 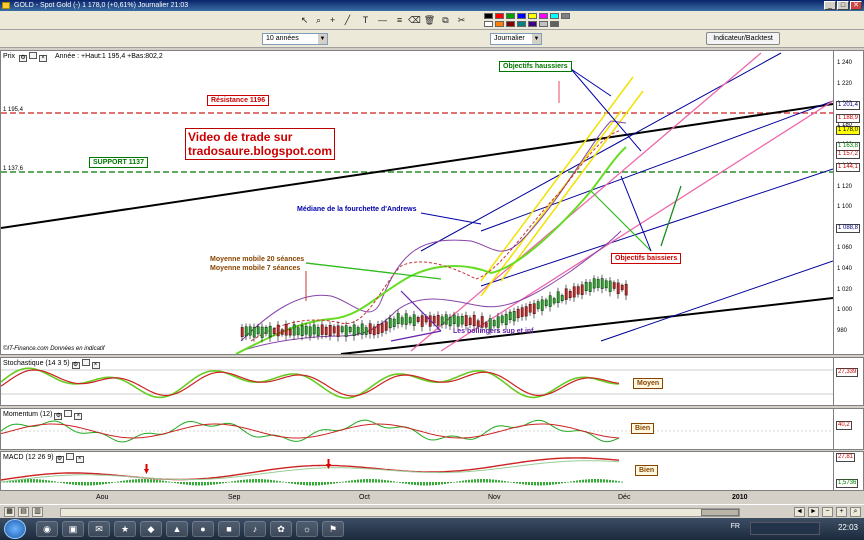 I want to click on taskbar-app-icon: ◆, so click(x=151, y=529).